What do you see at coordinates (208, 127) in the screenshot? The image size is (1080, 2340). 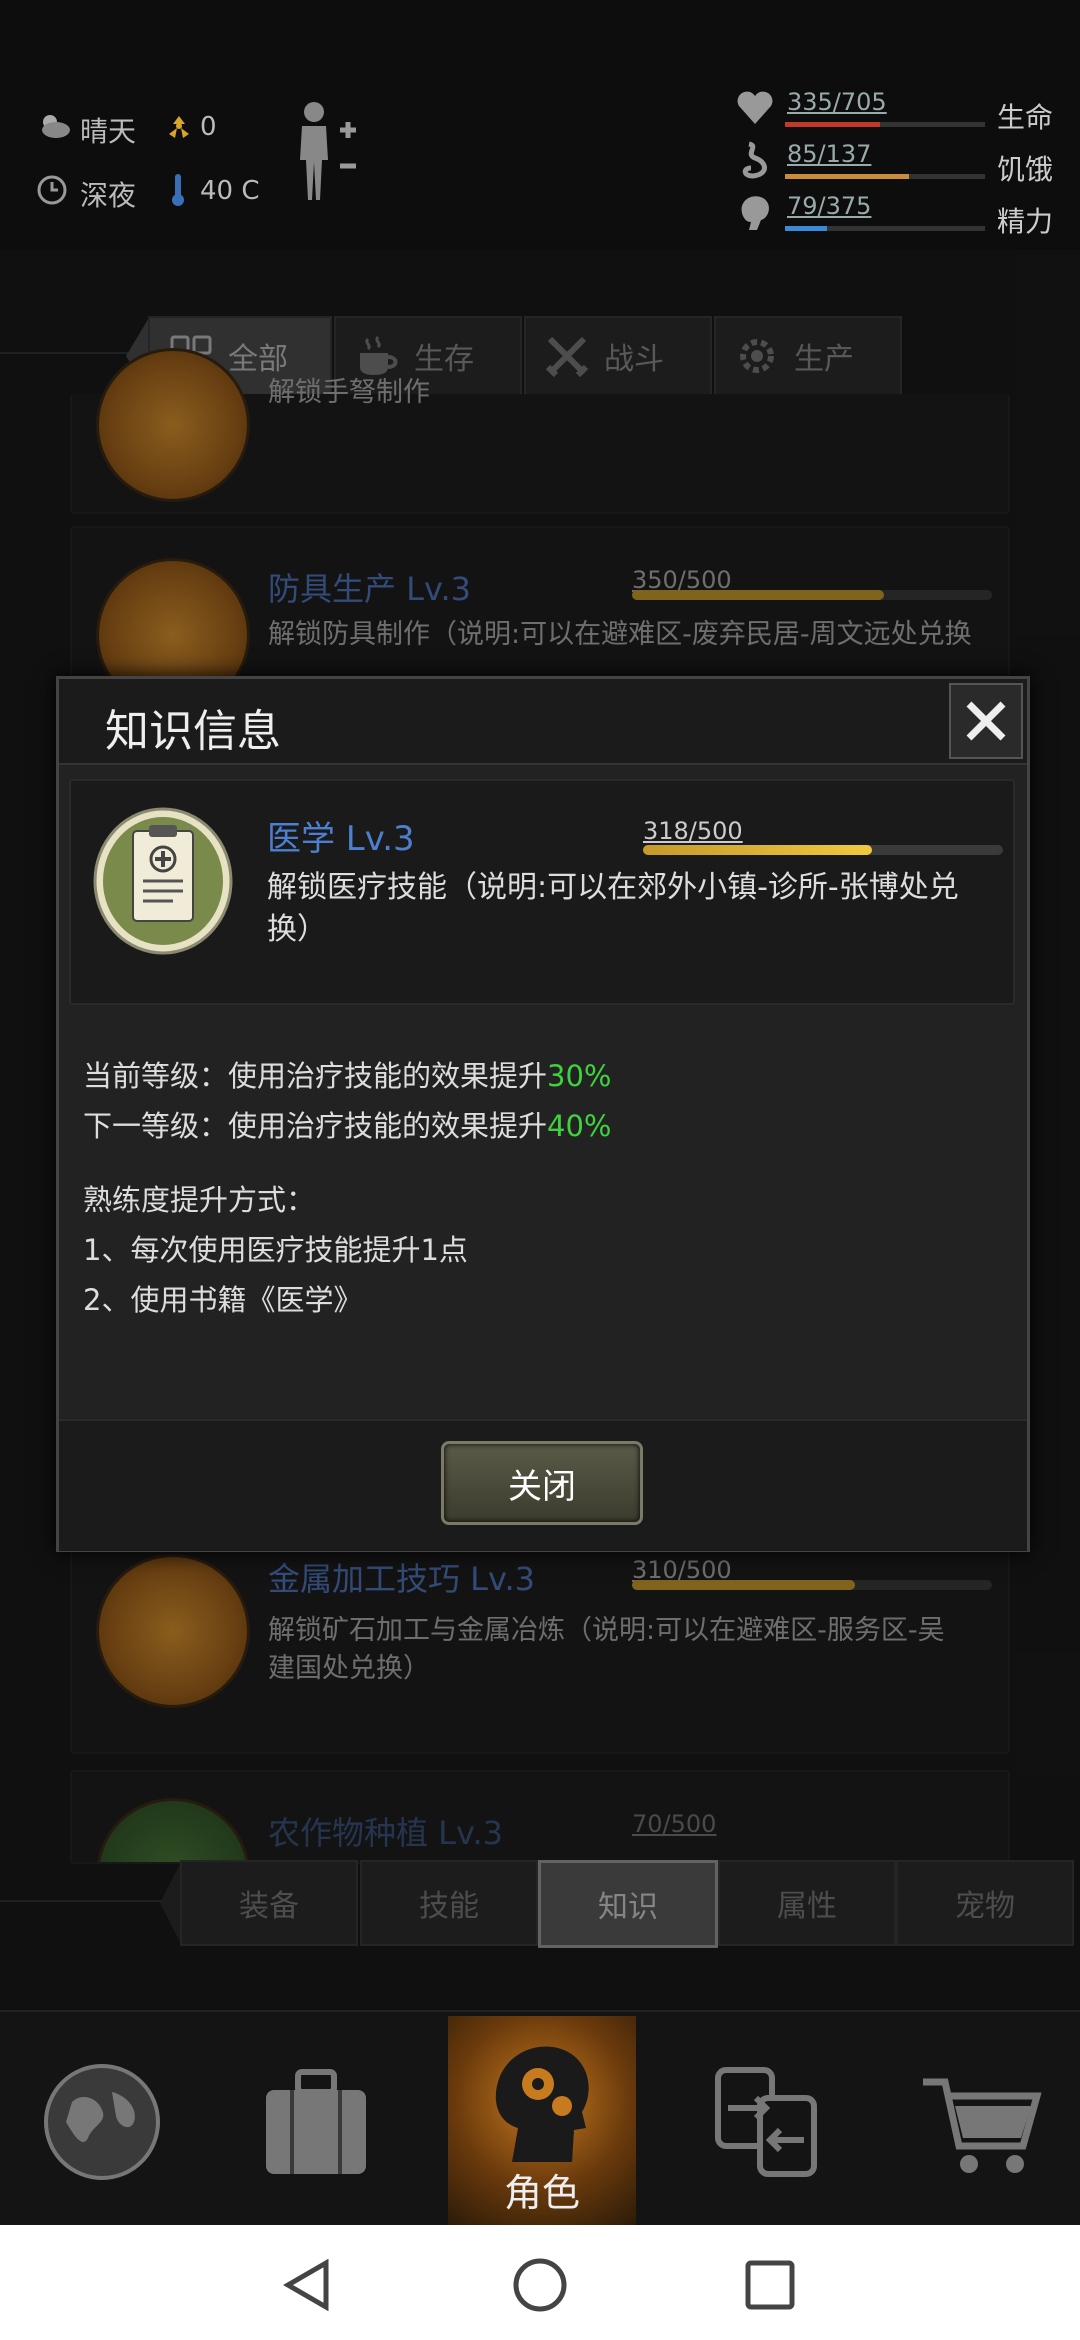 I see `radiation-value: 0` at bounding box center [208, 127].